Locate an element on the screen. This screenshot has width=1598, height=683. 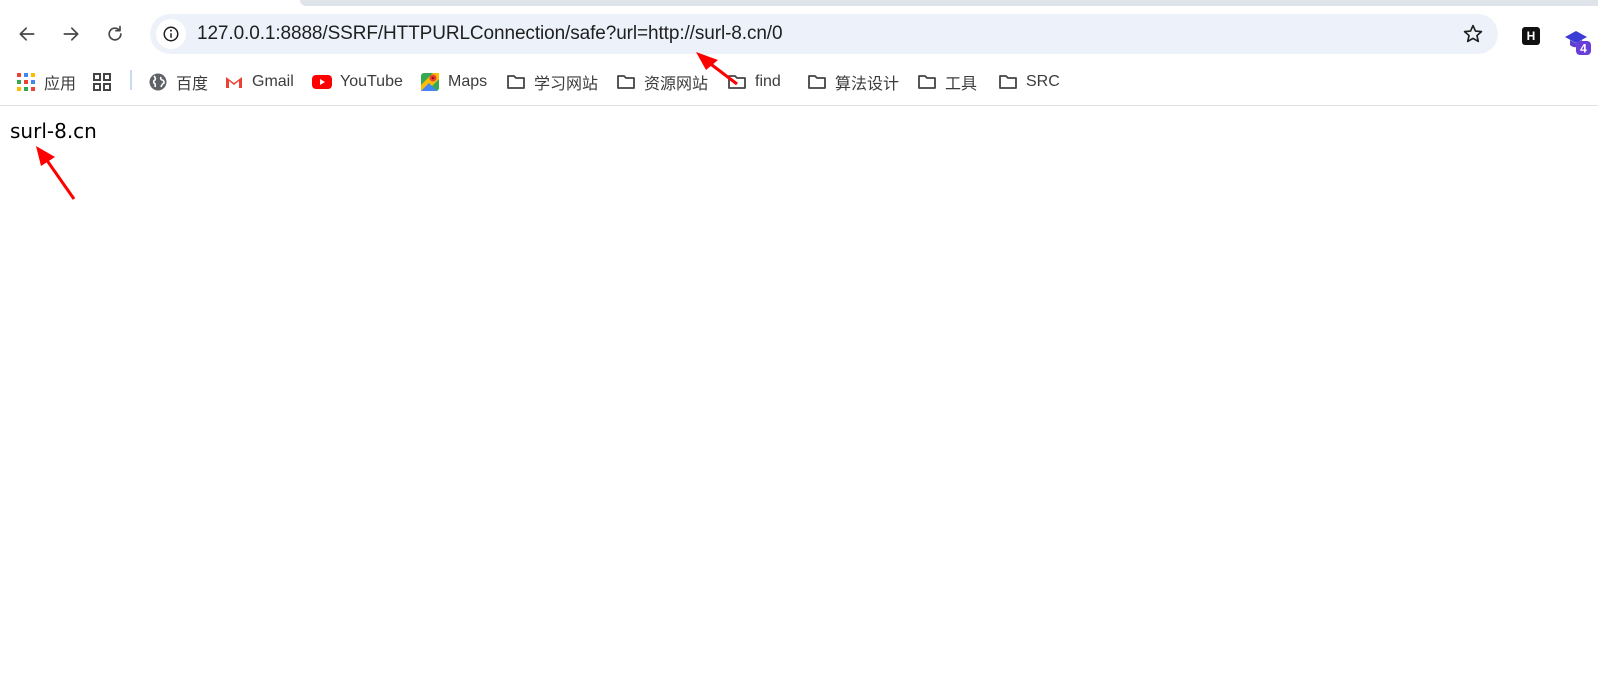
maps-icon is located at coordinates (430, 82).